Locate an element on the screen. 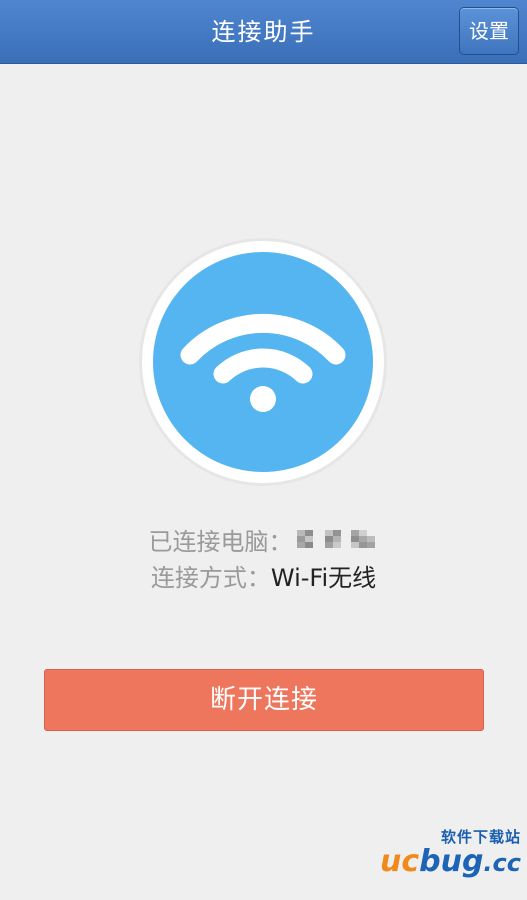 This screenshot has width=527, height=900. wifi-status-badge is located at coordinates (263, 362).